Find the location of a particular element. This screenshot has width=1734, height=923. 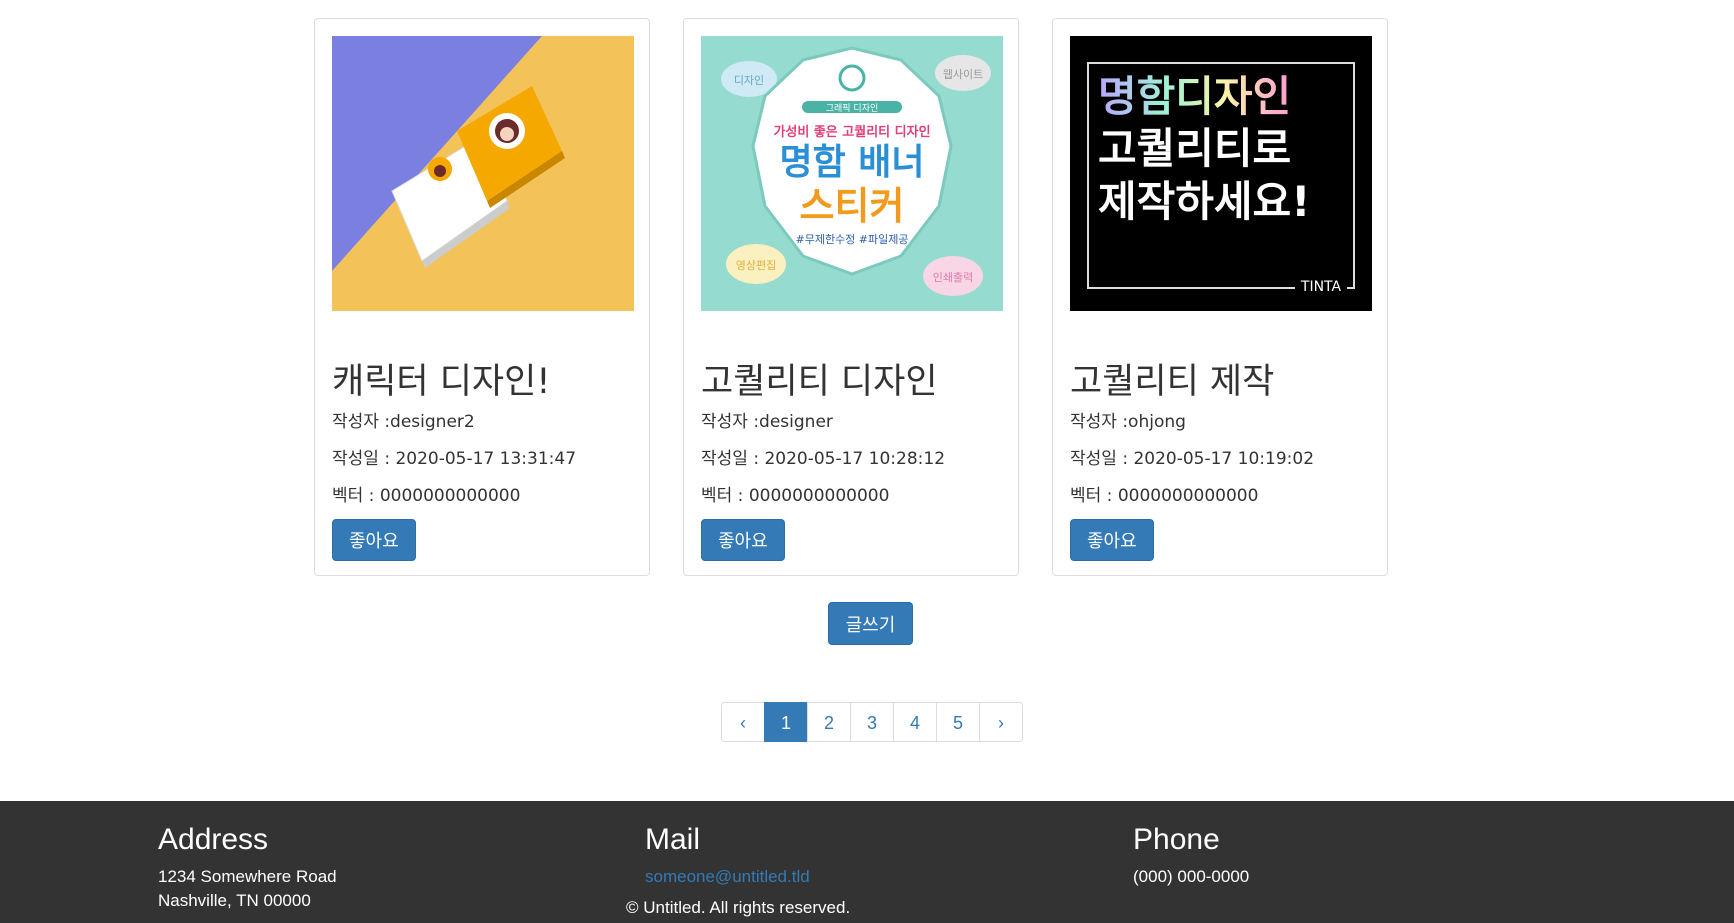

address-line: Nashville, TN 00000 is located at coordinates (234, 900).